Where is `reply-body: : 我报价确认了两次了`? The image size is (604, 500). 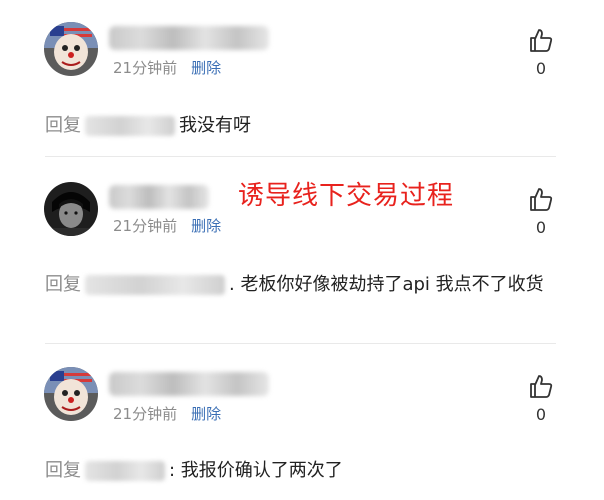 reply-body: : 我报价确认了两次了 is located at coordinates (256, 470).